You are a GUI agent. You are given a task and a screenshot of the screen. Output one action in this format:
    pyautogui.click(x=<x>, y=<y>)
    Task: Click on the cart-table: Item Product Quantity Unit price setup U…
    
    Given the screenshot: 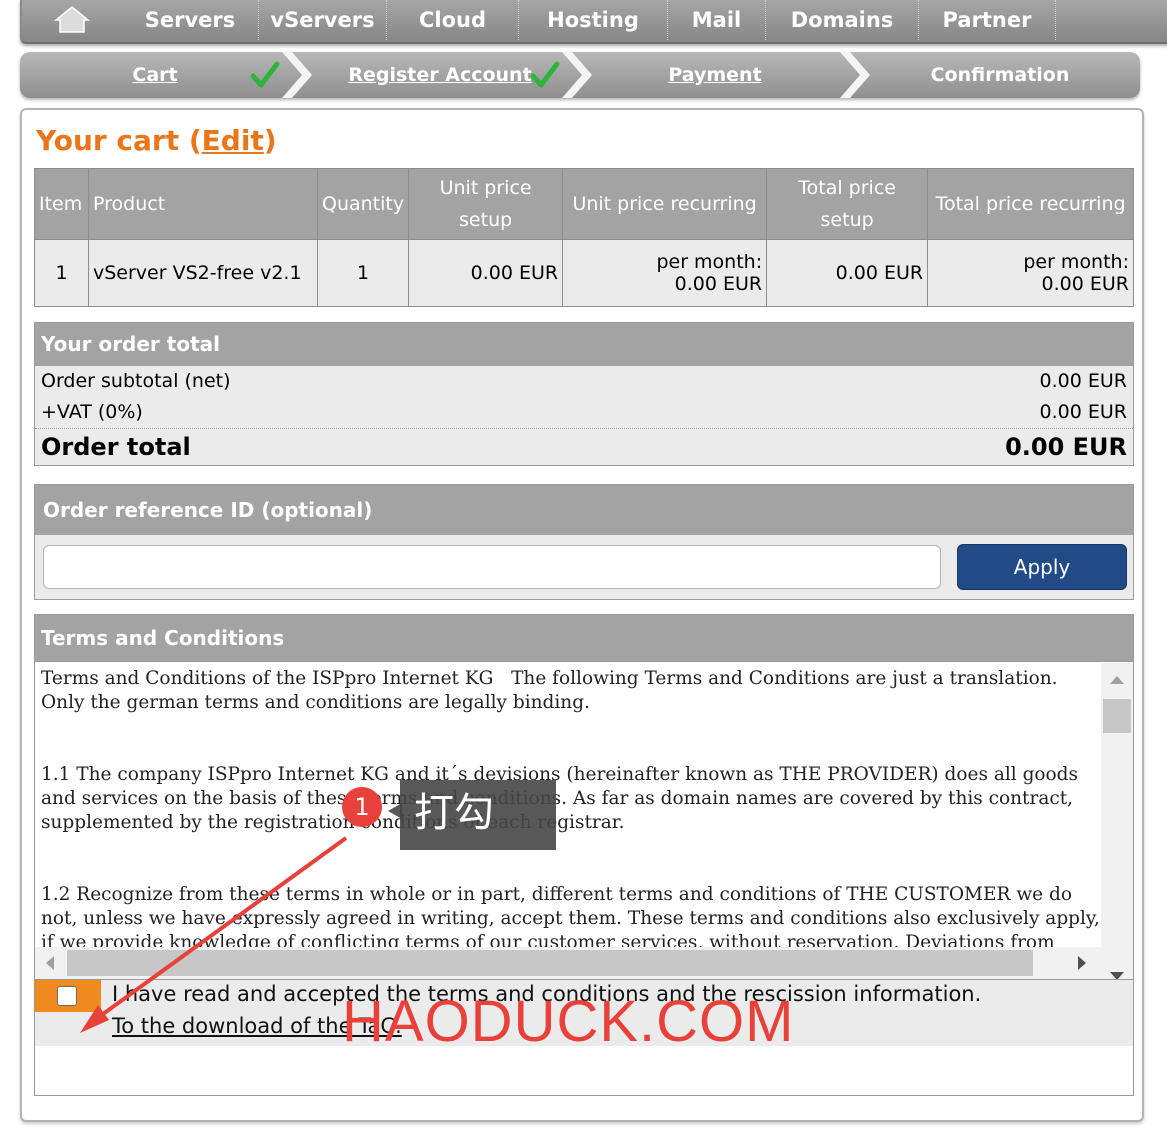 What is the action you would take?
    pyautogui.click(x=584, y=237)
    